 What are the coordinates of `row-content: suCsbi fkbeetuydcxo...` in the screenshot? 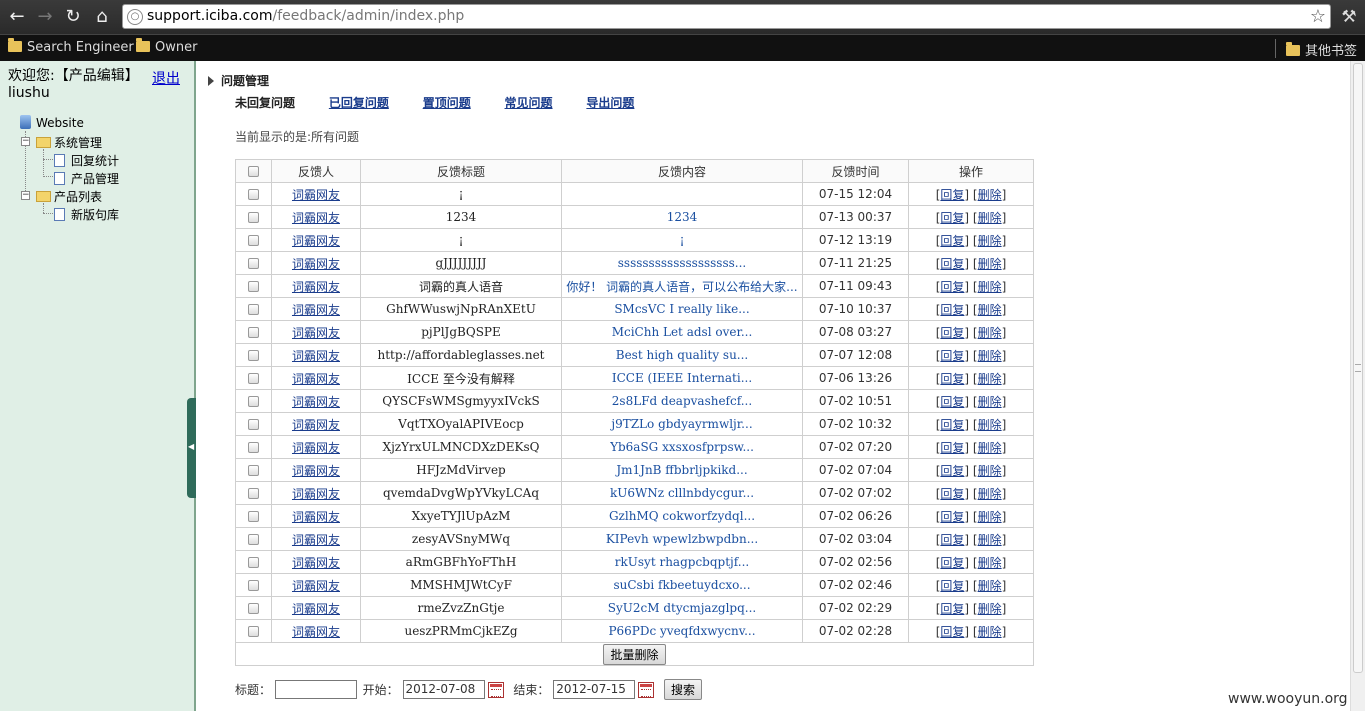 It's located at (682, 585).